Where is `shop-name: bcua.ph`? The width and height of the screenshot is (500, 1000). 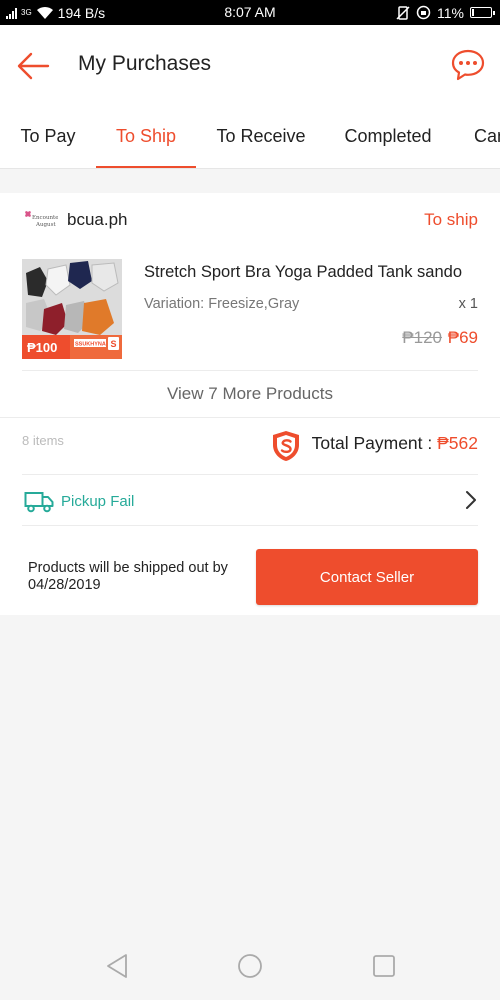
shop-name: bcua.ph is located at coordinates (97, 220).